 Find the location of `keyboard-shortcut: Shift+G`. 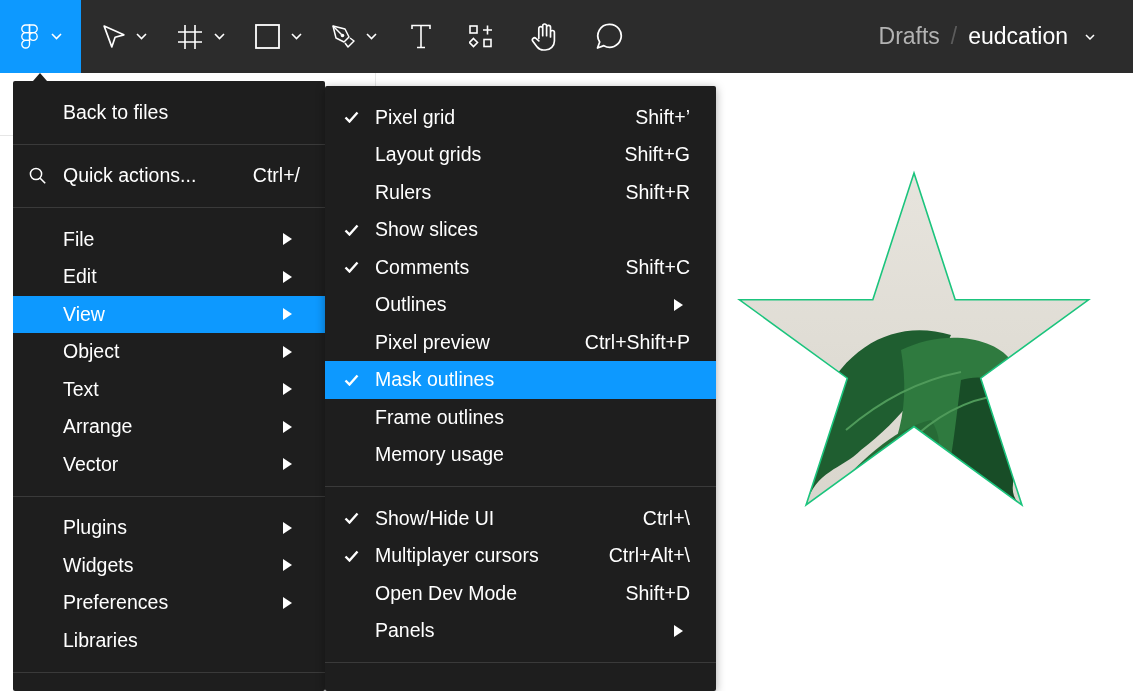

keyboard-shortcut: Shift+G is located at coordinates (657, 155).